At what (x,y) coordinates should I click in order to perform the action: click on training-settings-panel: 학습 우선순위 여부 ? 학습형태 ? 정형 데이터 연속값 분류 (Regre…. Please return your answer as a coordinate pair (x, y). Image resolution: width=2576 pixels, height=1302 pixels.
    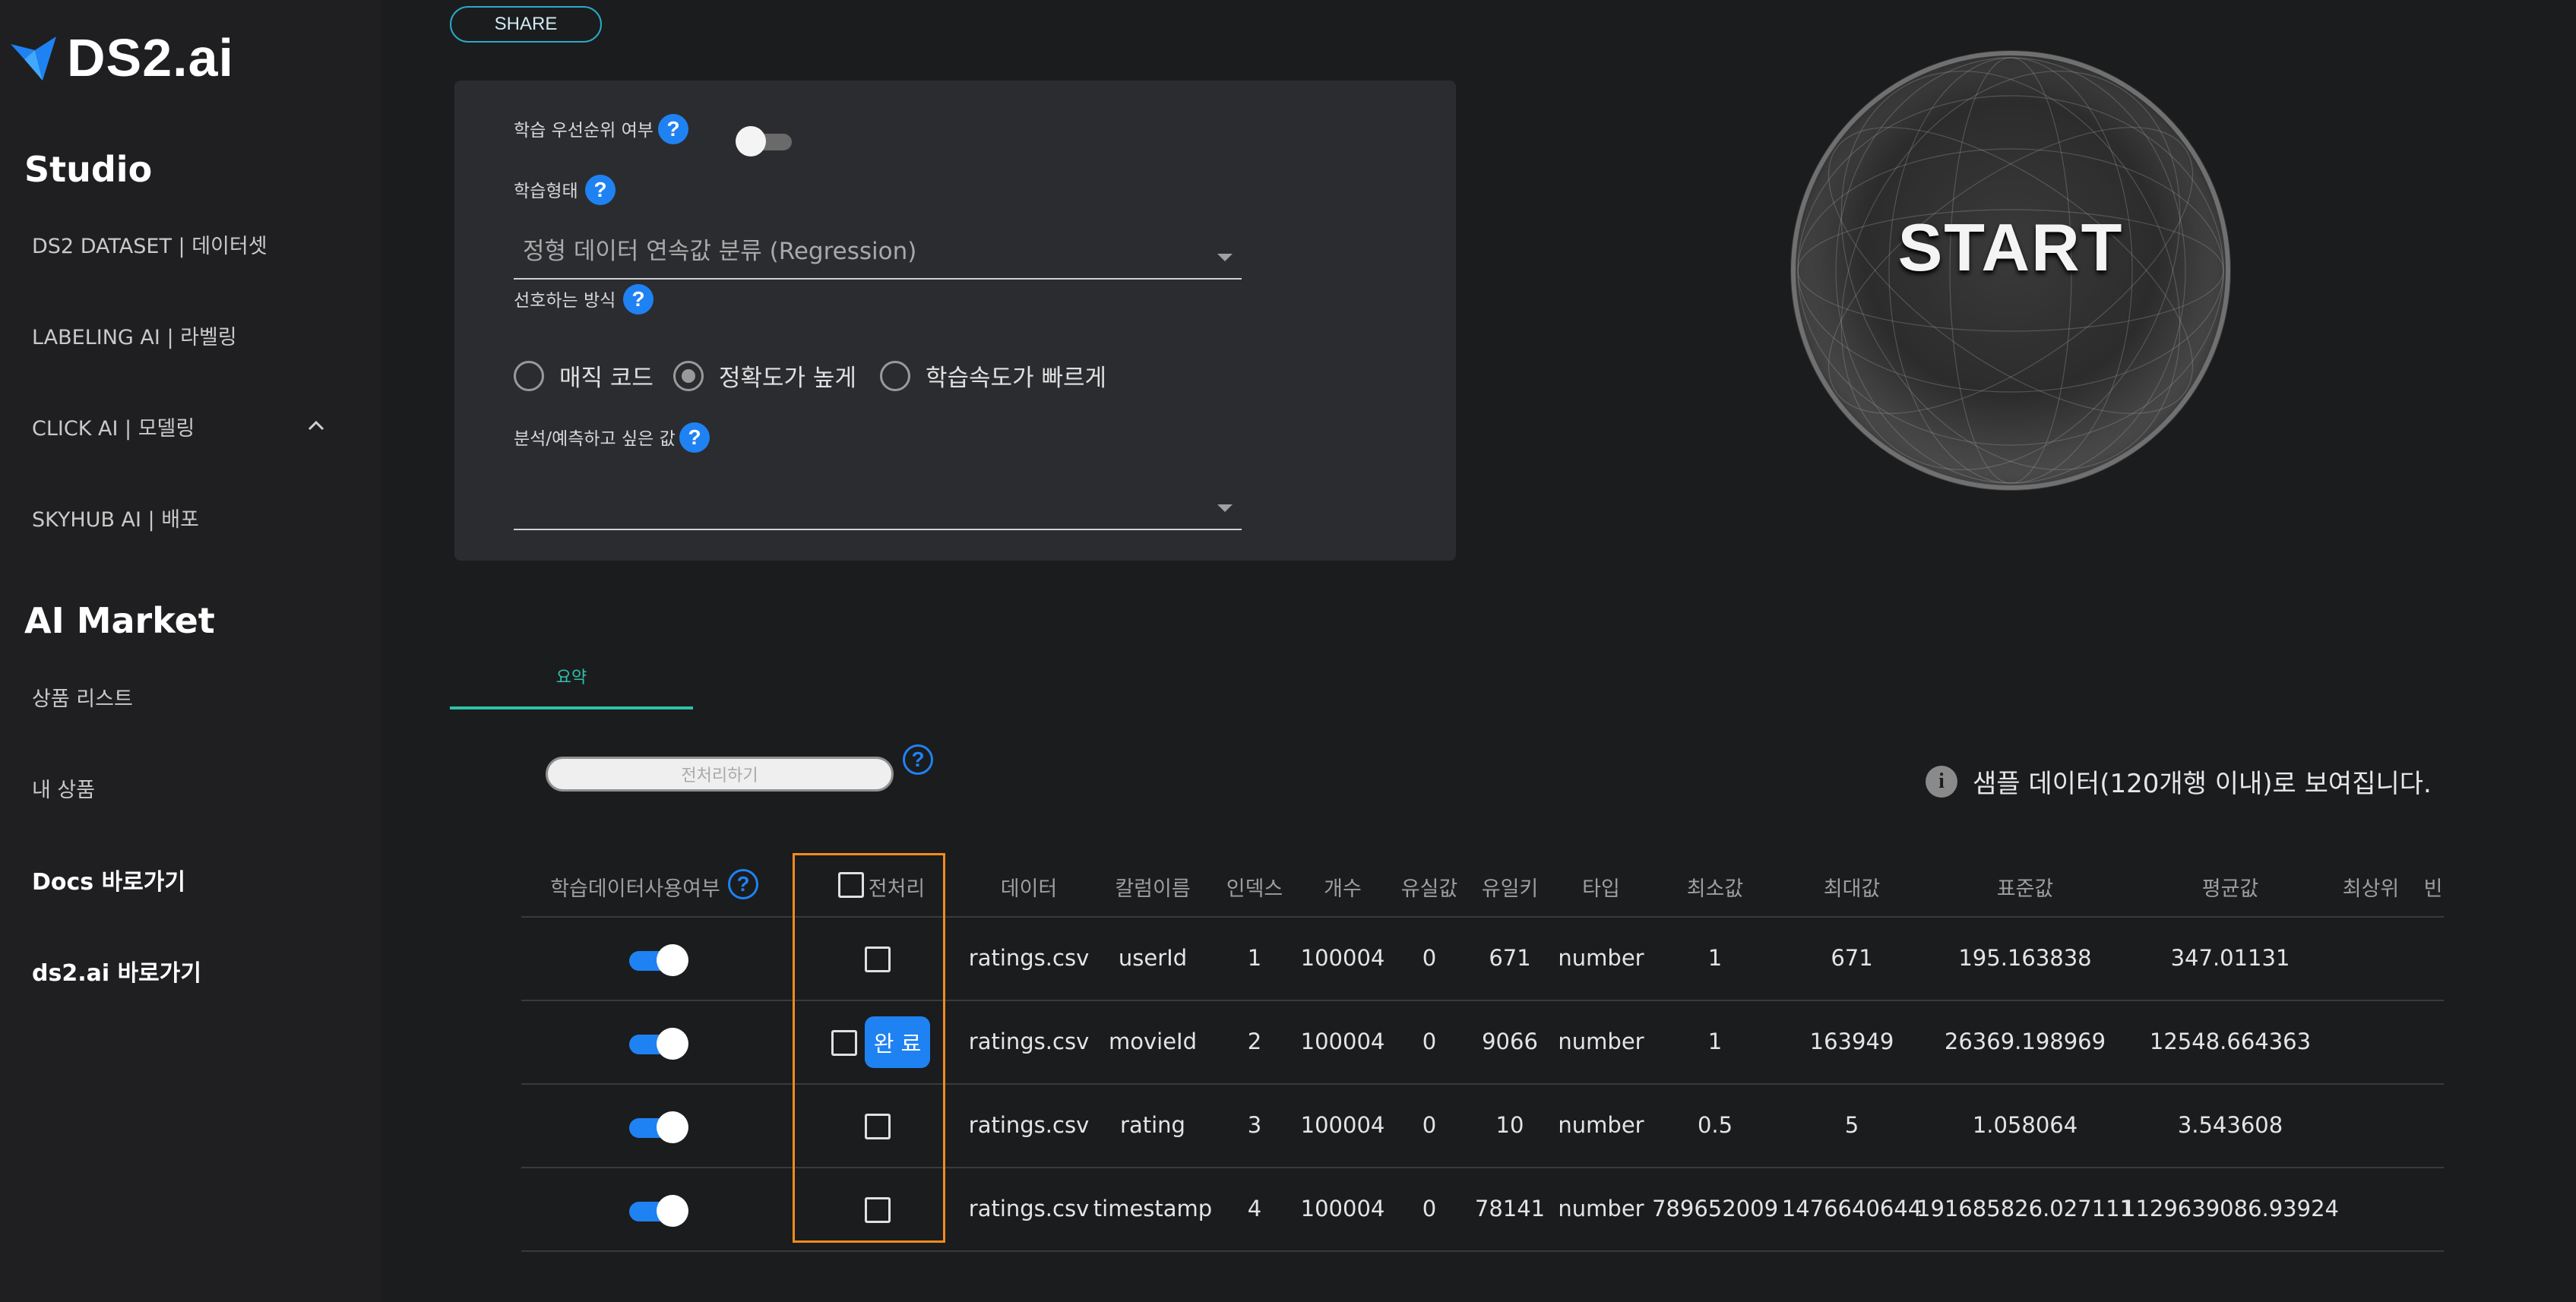
    Looking at the image, I should click on (955, 321).